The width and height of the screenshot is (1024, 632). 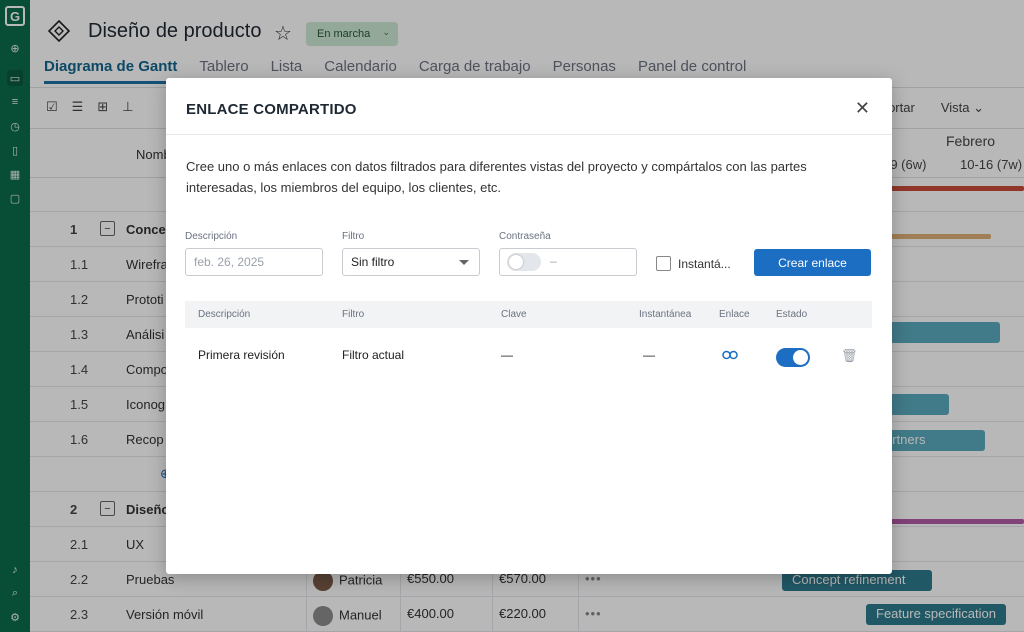 I want to click on password-value: –, so click(x=553, y=261).